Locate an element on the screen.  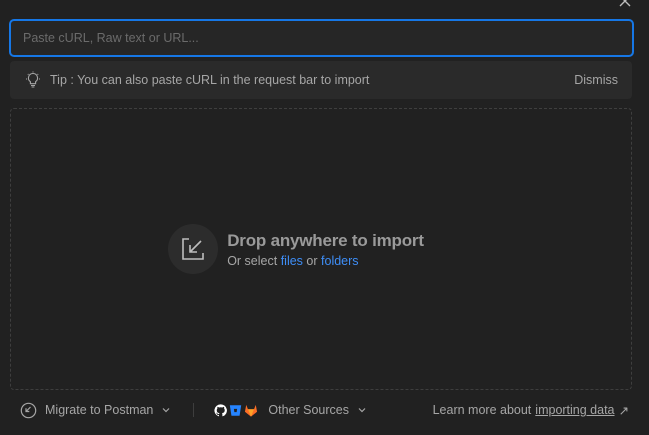
drop-connector: or is located at coordinates (312, 260).